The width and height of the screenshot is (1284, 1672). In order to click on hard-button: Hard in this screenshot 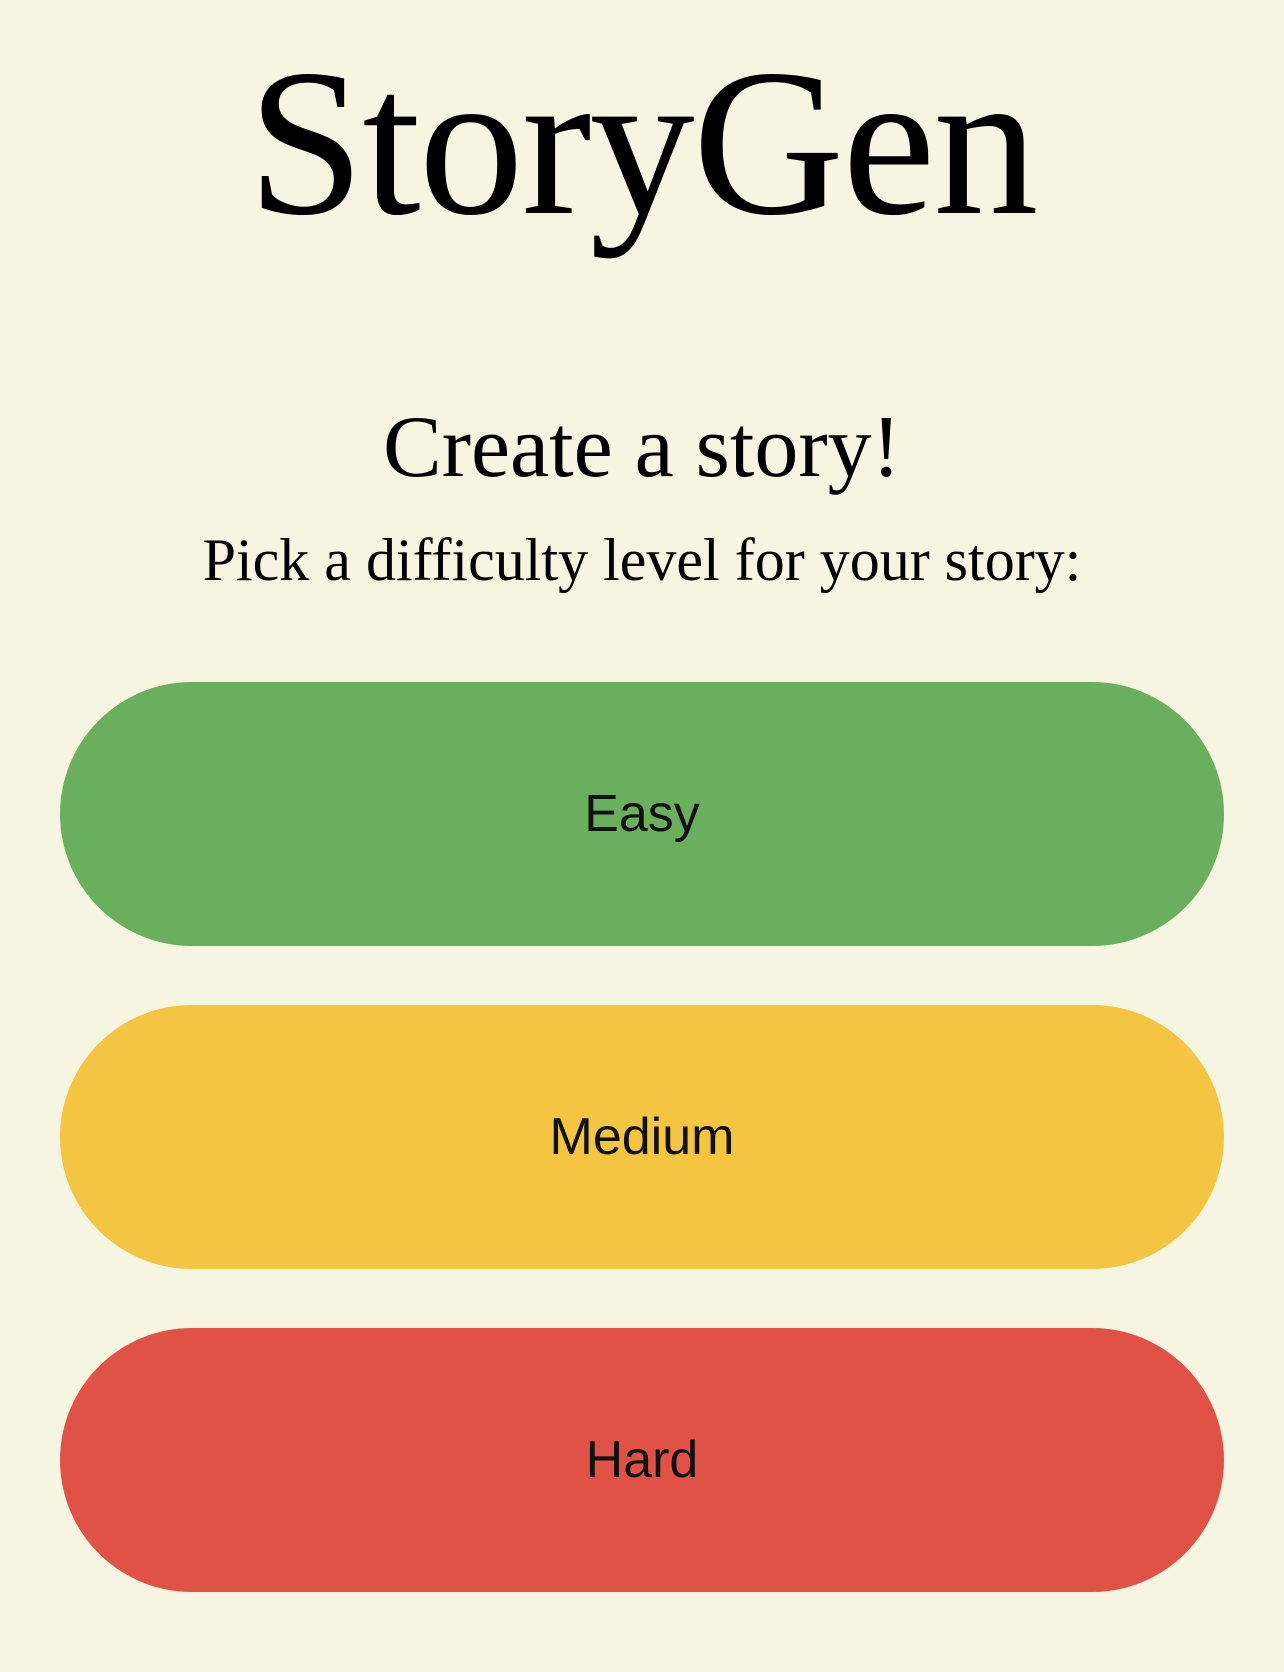, I will do `click(642, 1460)`.